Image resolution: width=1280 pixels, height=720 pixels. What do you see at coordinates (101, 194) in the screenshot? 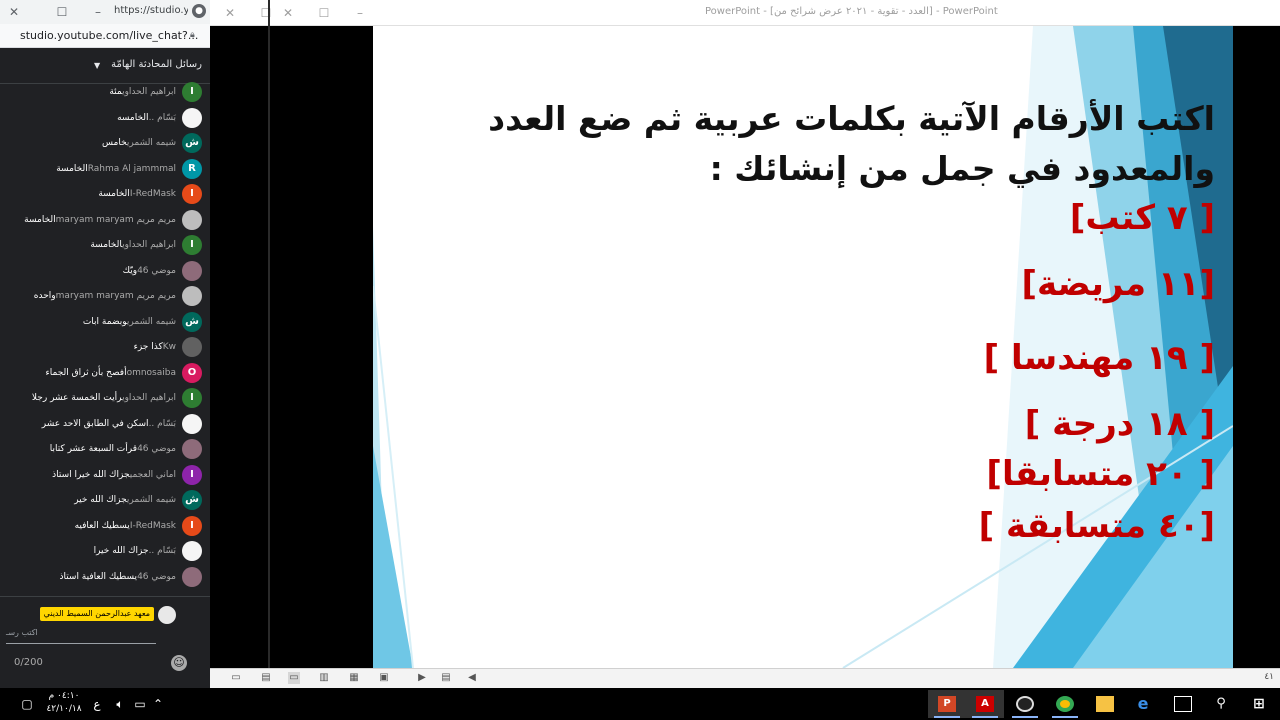
I see `chat-message: I-RedMaskالخامسة I` at bounding box center [101, 194].